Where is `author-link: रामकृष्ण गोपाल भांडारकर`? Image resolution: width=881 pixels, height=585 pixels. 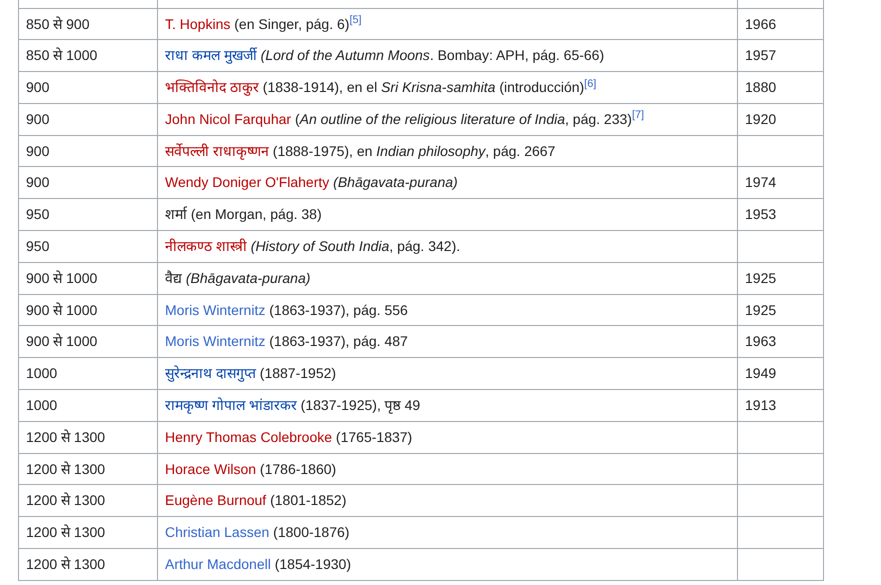
author-link: रामकृष्ण गोपाल भांडारकर is located at coordinates (231, 405).